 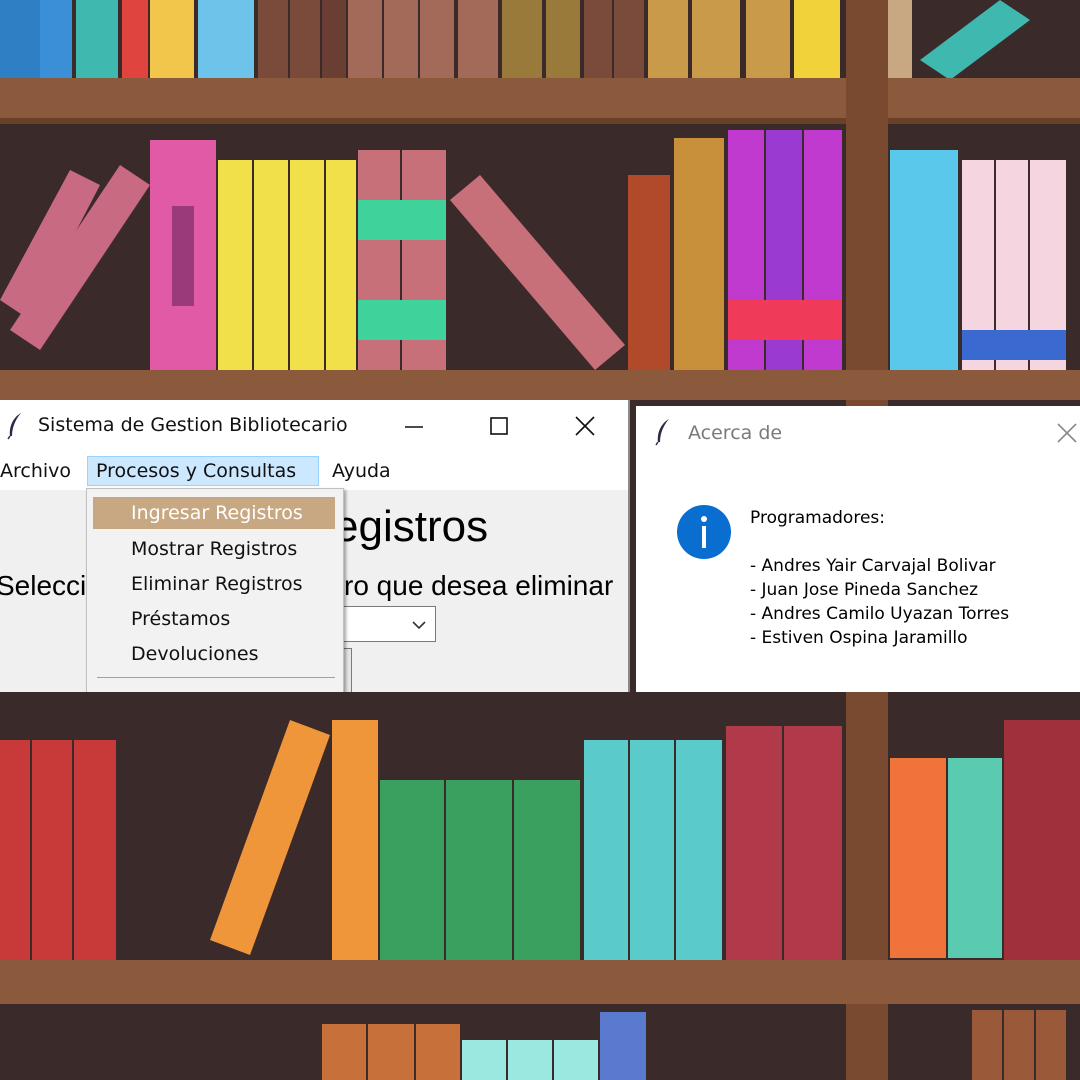 I want to click on menu-item-devoluciones: Devoluciones, so click(x=214, y=654).